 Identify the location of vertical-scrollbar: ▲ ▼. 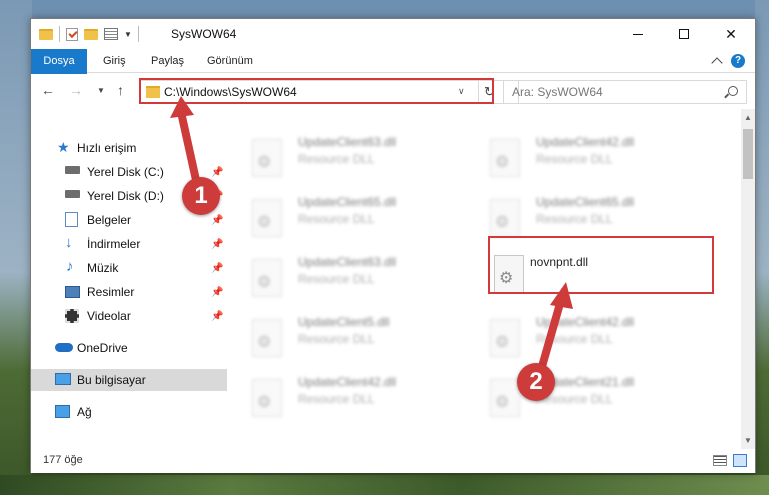
(748, 279).